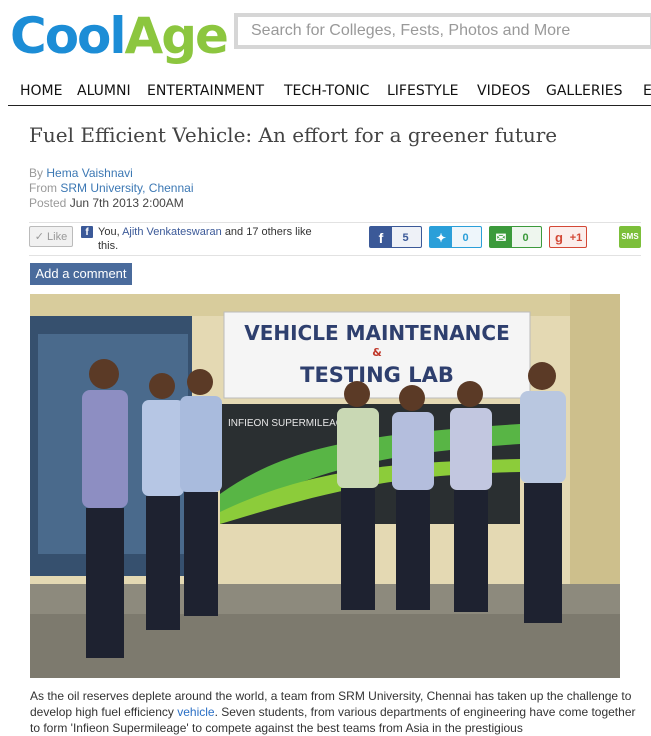  Describe the element at coordinates (515, 237) in the screenshot. I see `email-share-button: ✉ 0` at that location.